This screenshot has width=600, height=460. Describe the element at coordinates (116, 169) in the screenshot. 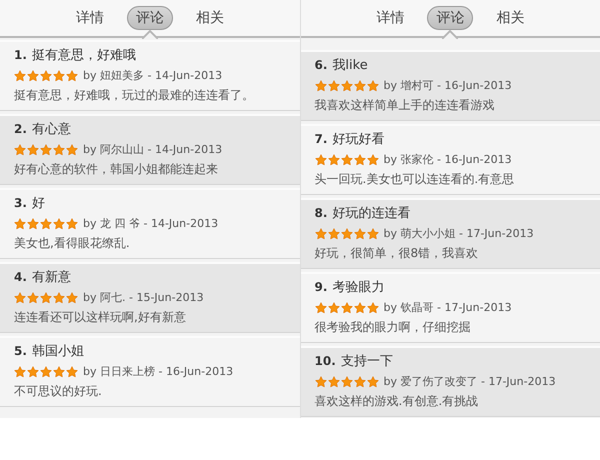

I see `review-text: 好有心意的软件，韩国小姐都能连起来` at that location.